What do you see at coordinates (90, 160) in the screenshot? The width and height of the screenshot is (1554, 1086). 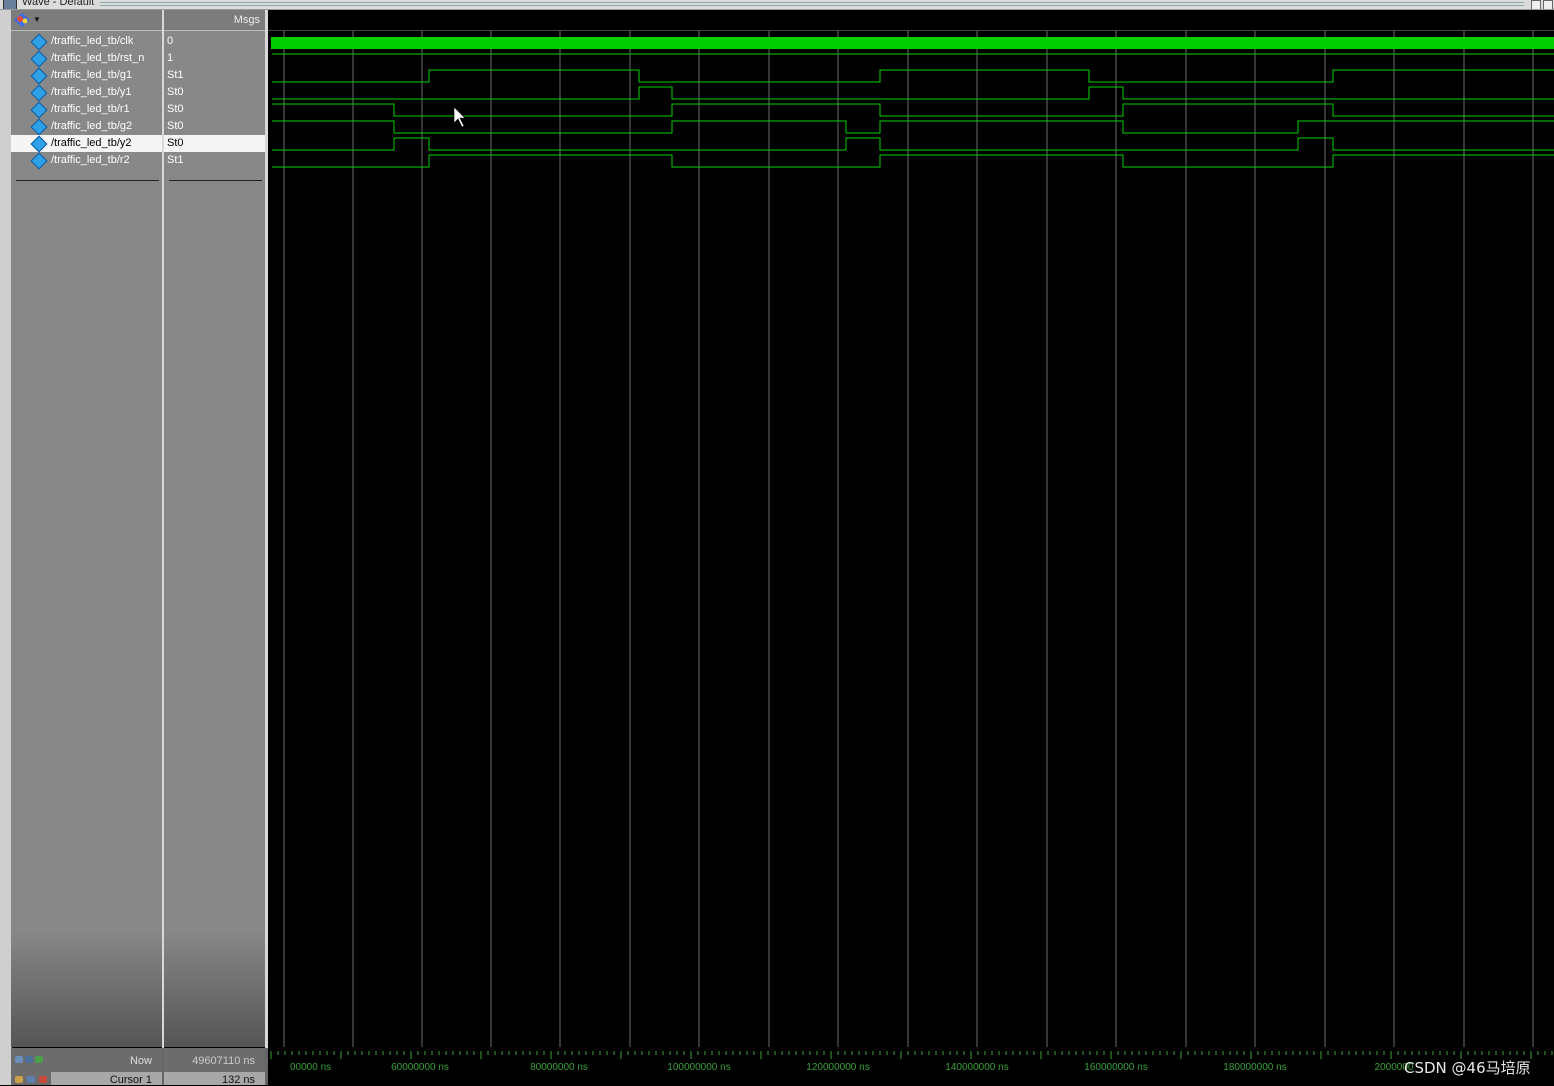 I see `signal-name: /traffic_led_tb/r2` at bounding box center [90, 160].